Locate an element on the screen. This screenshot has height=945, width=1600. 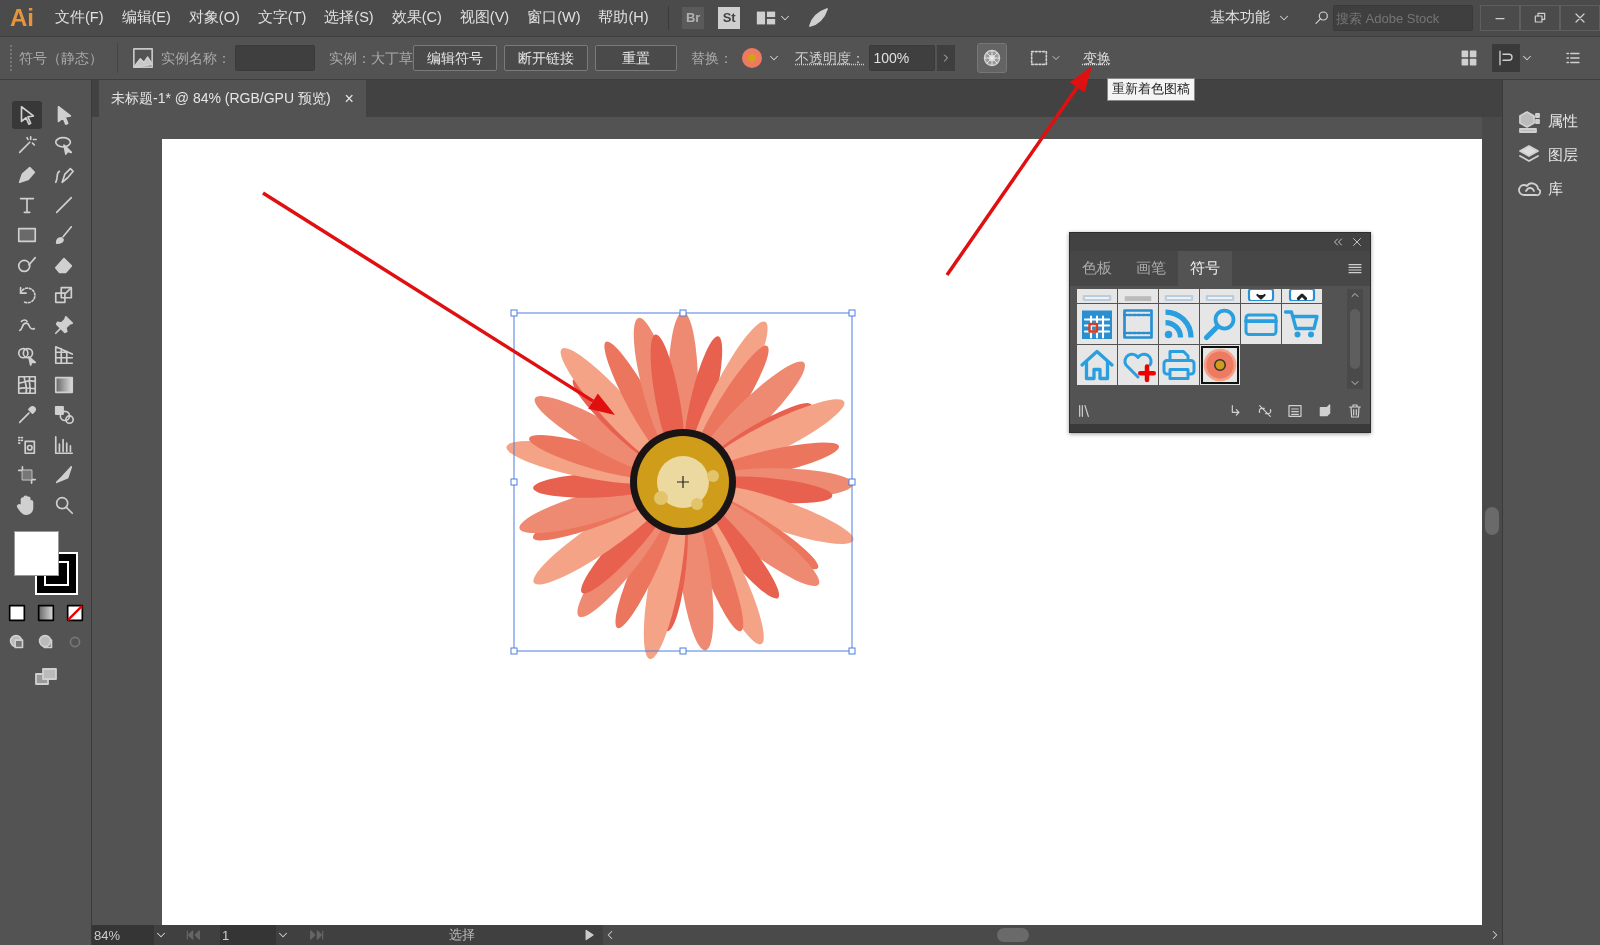
properties-icon is located at coordinates (1529, 121).